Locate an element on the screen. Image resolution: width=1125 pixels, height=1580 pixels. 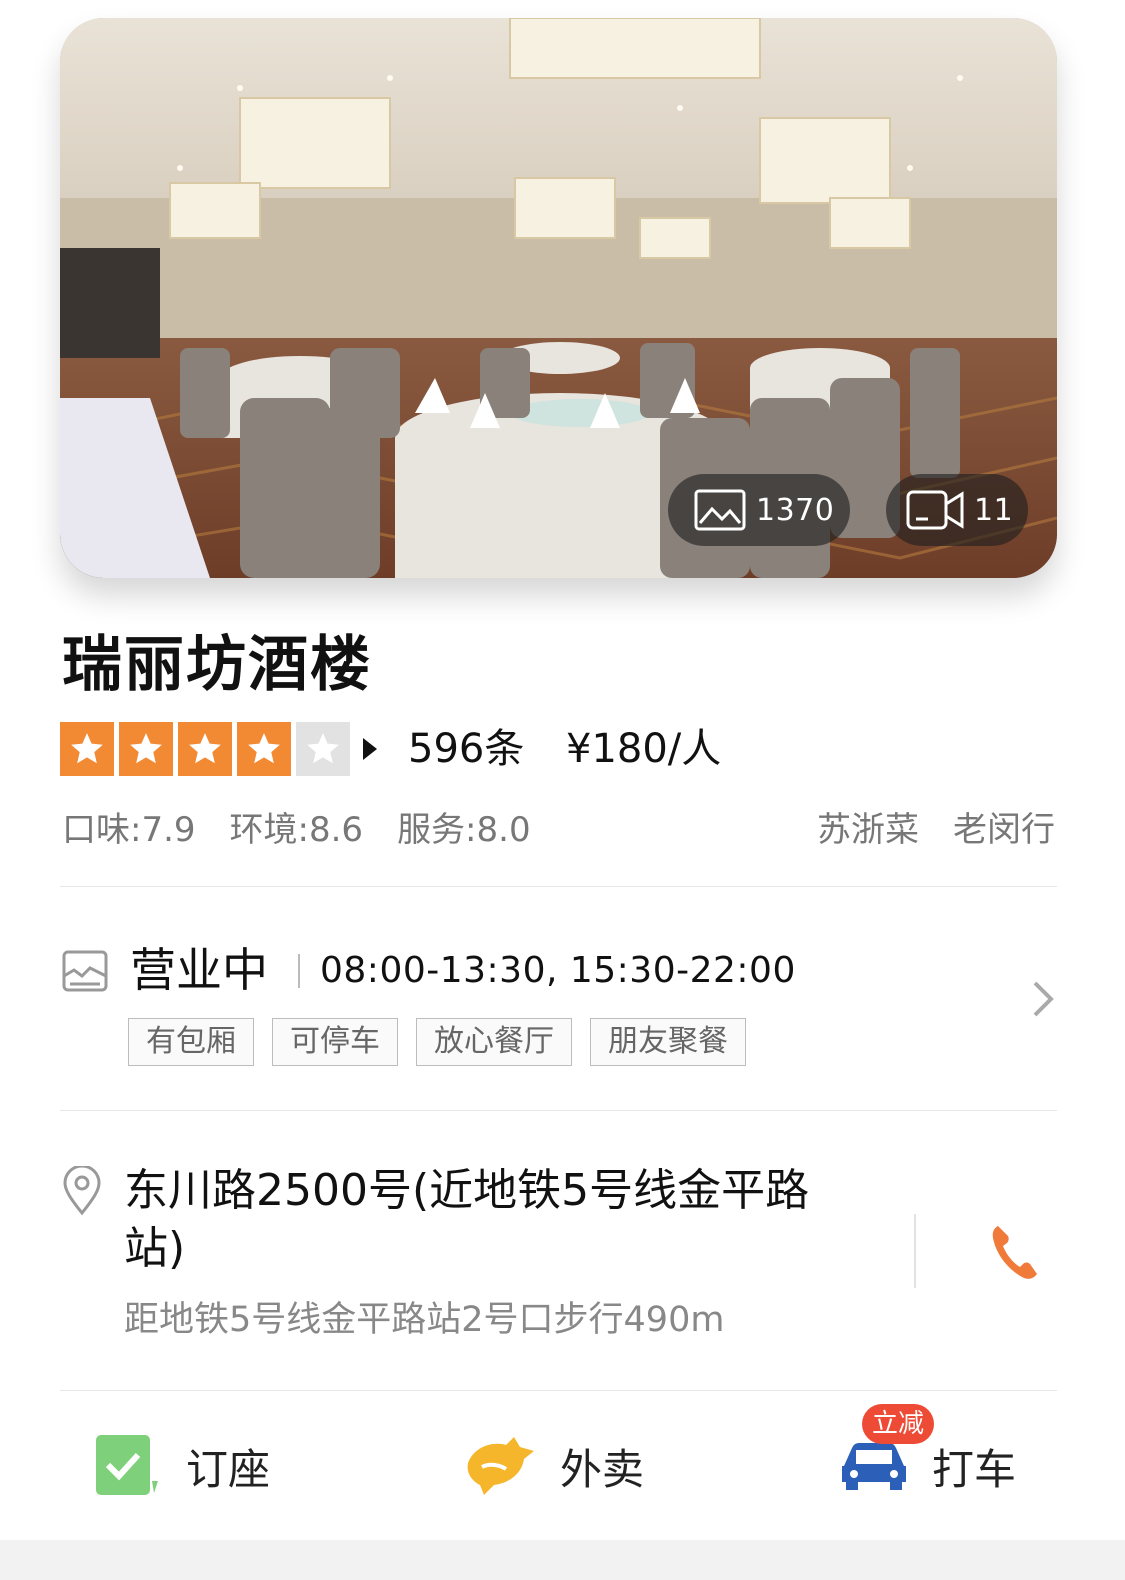
cuisine-tag: 苏浙菜 is located at coordinates (868, 830).